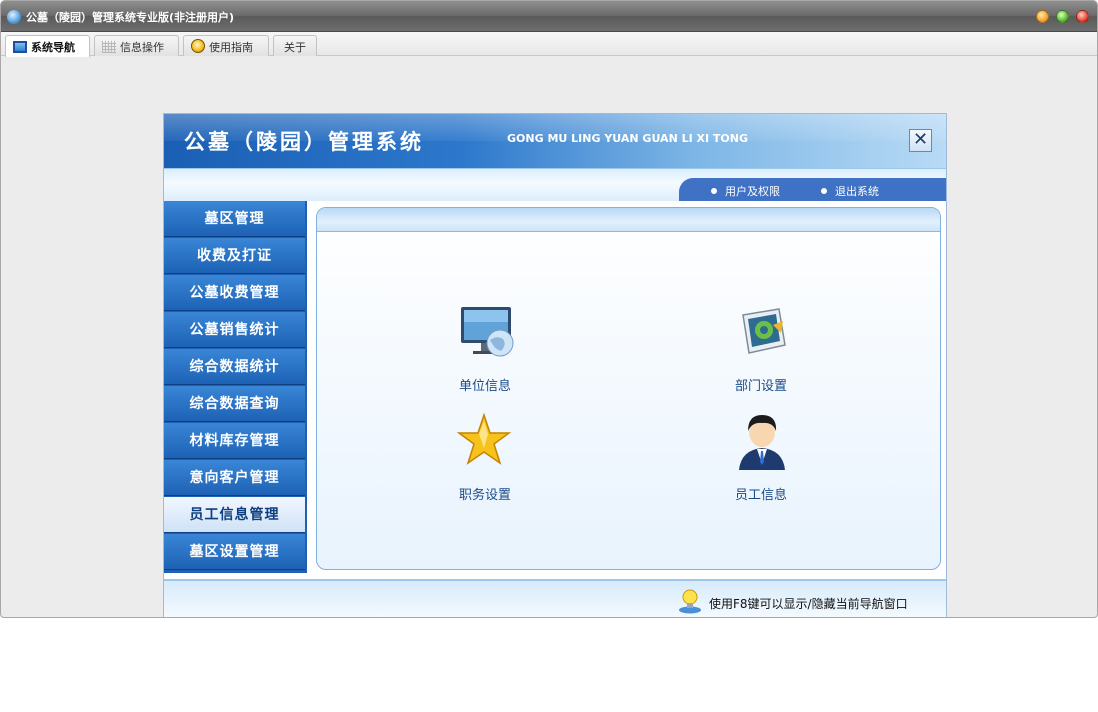  I want to click on department-settings-tile: 部门设置, so click(761, 353).